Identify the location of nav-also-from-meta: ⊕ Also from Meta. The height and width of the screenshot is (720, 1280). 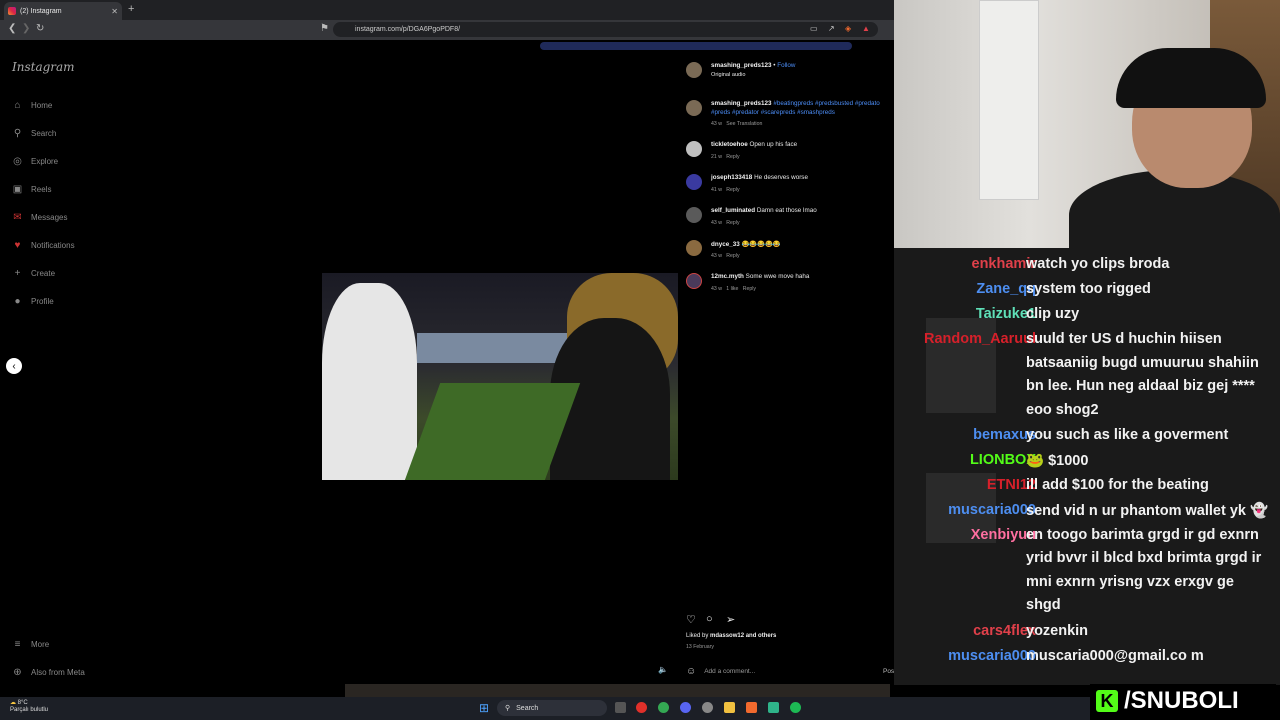
(48, 672).